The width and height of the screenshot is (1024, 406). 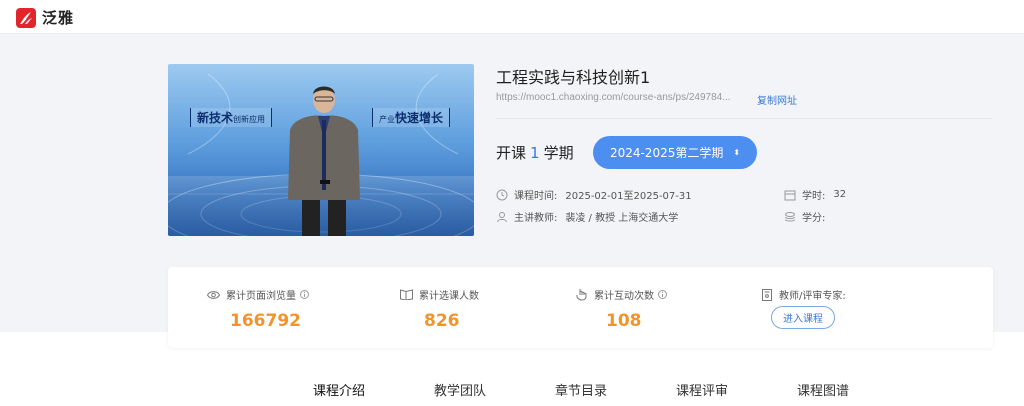 I want to click on semester-number: 1, so click(x=535, y=153).